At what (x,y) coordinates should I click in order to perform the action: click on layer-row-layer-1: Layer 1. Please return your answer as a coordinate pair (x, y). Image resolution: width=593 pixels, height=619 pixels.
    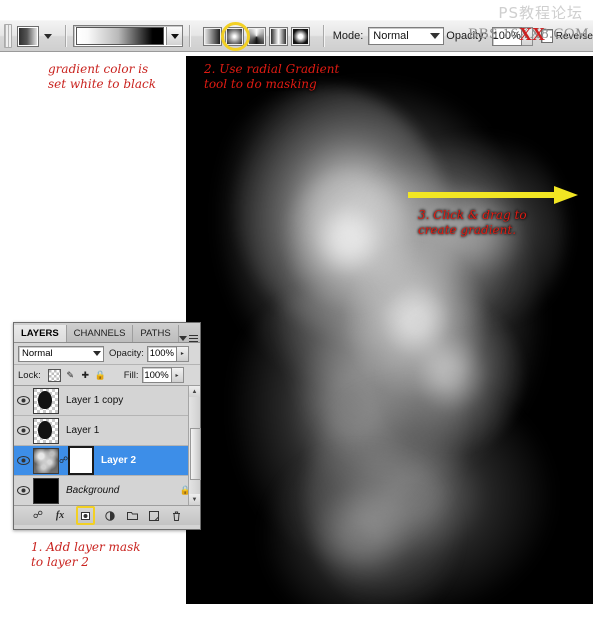
    Looking at the image, I should click on (107, 431).